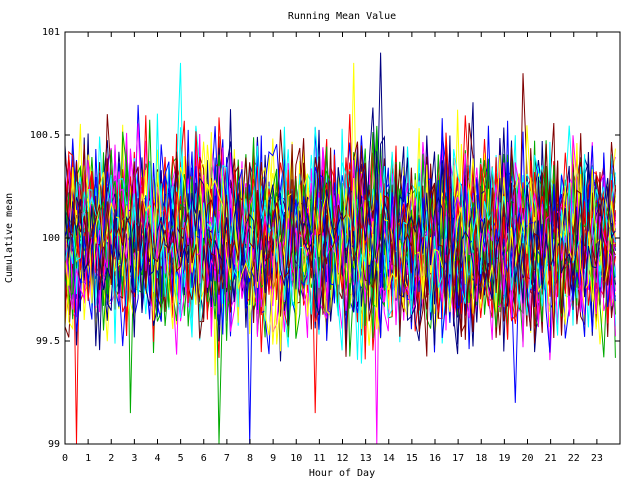  Describe the element at coordinates (65, 458) in the screenshot. I see `x-tick-label: 0` at that location.